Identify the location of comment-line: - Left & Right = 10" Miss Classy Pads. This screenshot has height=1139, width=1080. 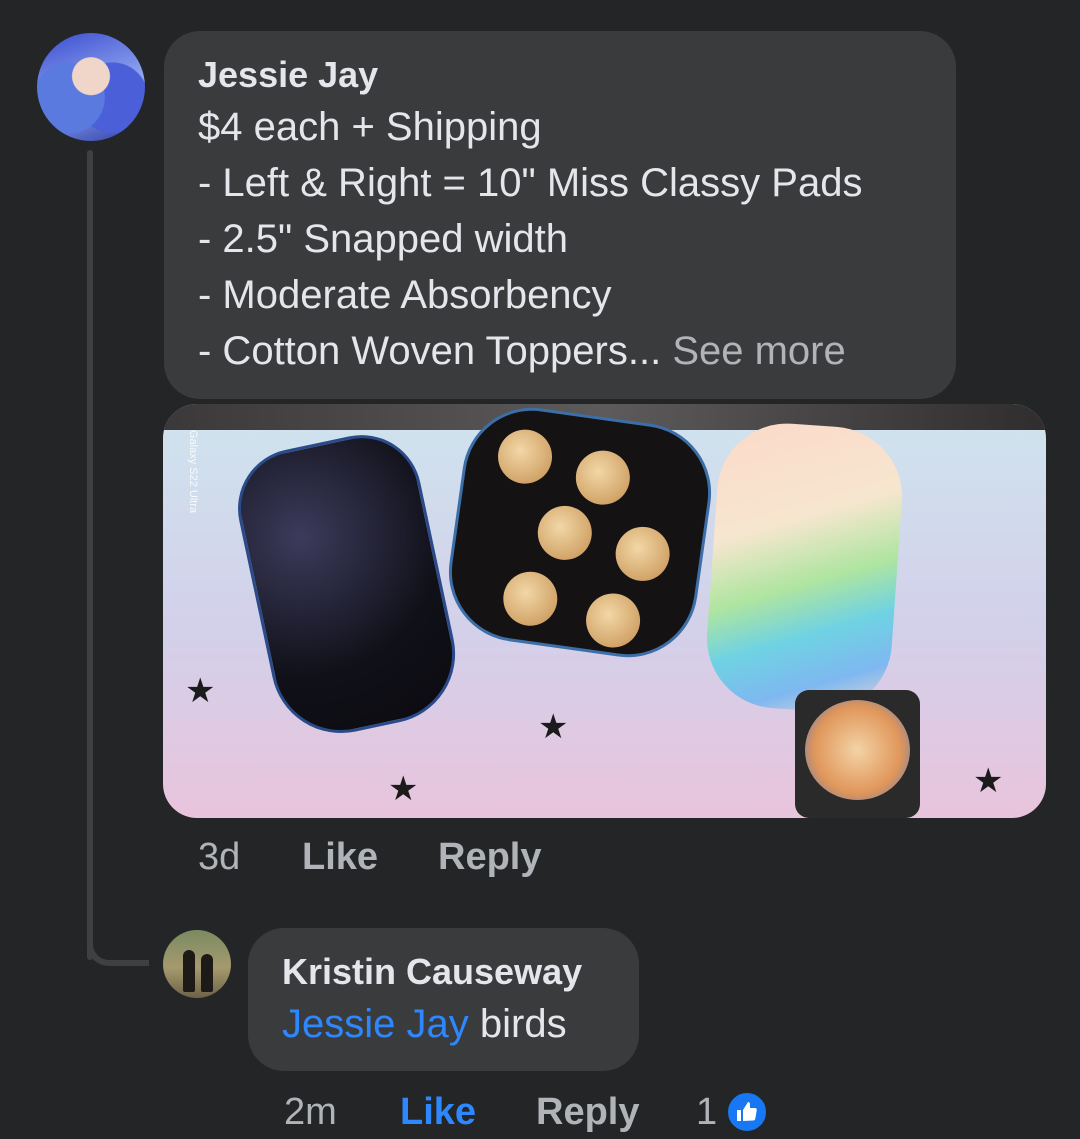
(530, 183).